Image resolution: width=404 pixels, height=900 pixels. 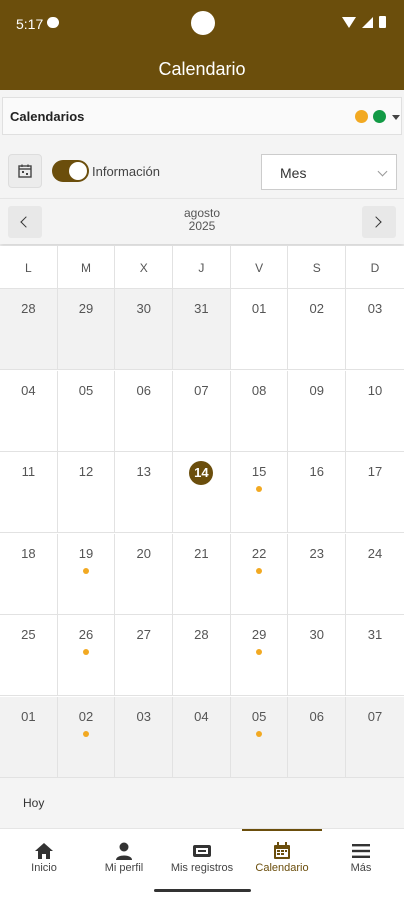 I want to click on caret-down-icon, so click(x=396, y=117).